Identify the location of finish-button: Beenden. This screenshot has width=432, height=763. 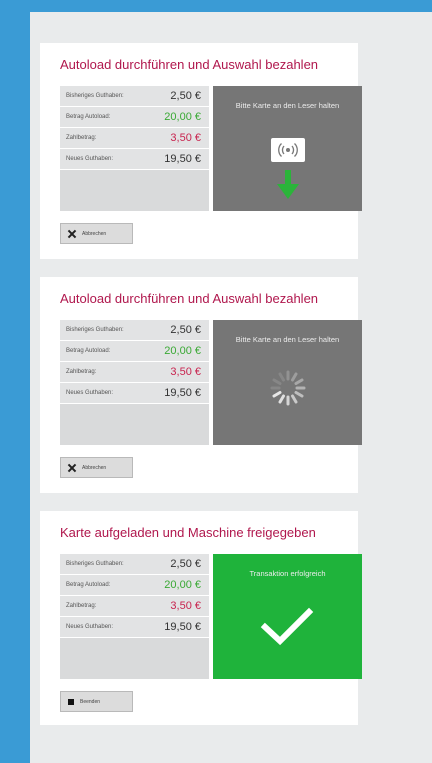
(96, 701).